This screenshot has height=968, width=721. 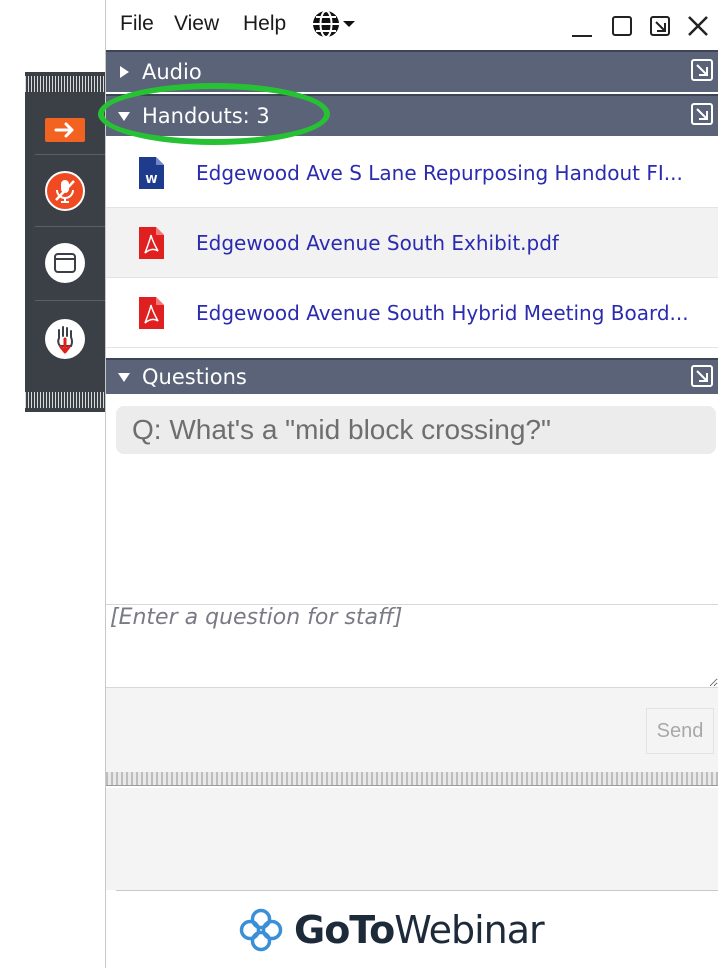 I want to click on send-row: Send, so click(x=412, y=731).